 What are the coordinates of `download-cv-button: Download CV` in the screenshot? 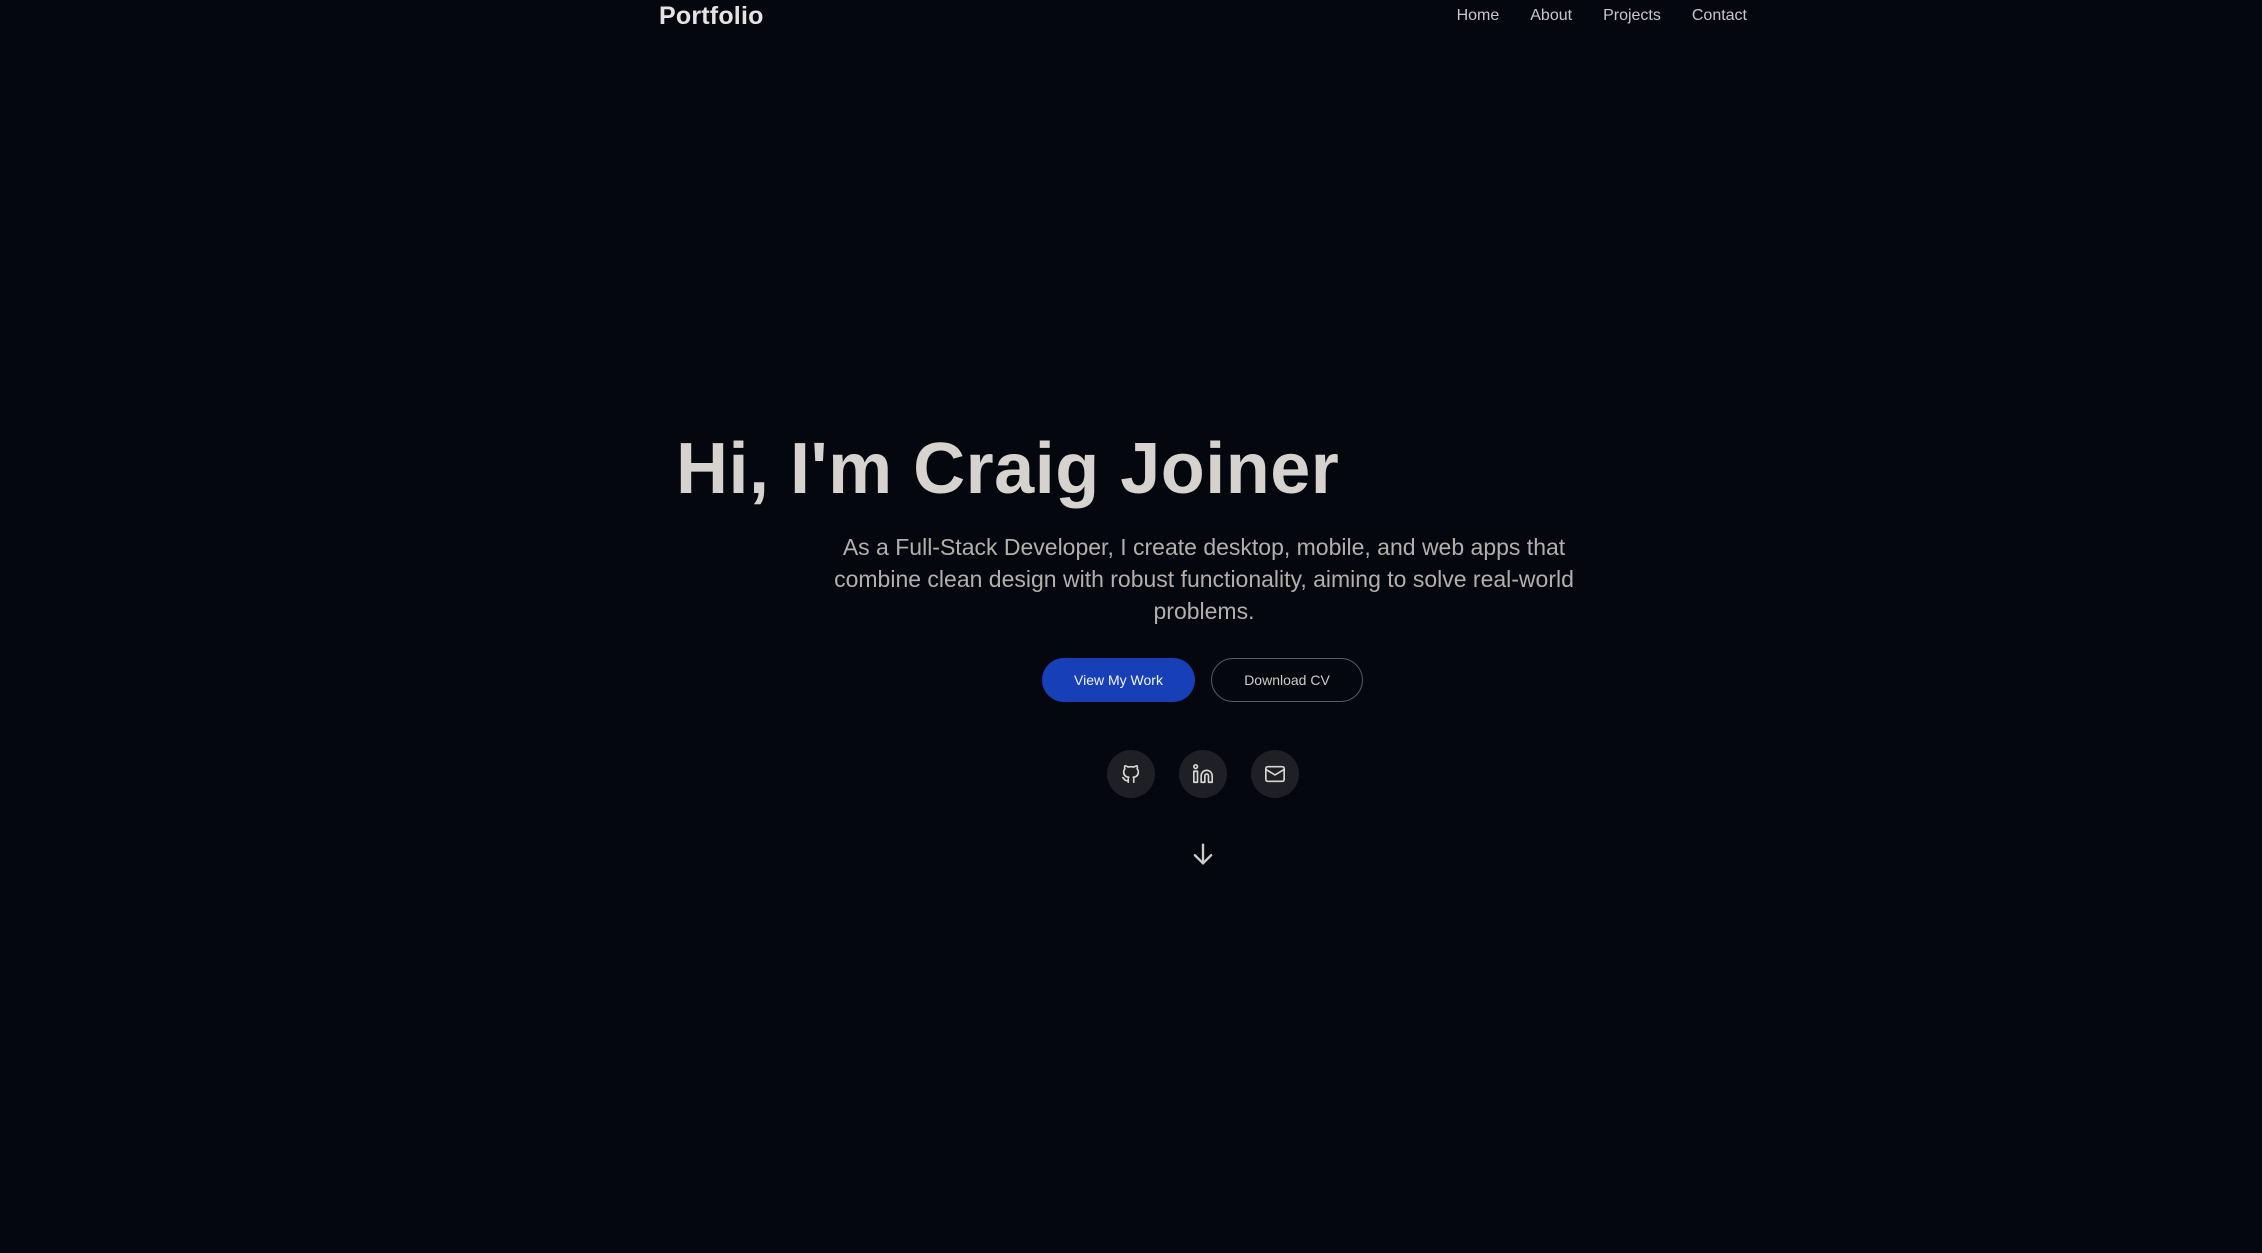 It's located at (1287, 680).